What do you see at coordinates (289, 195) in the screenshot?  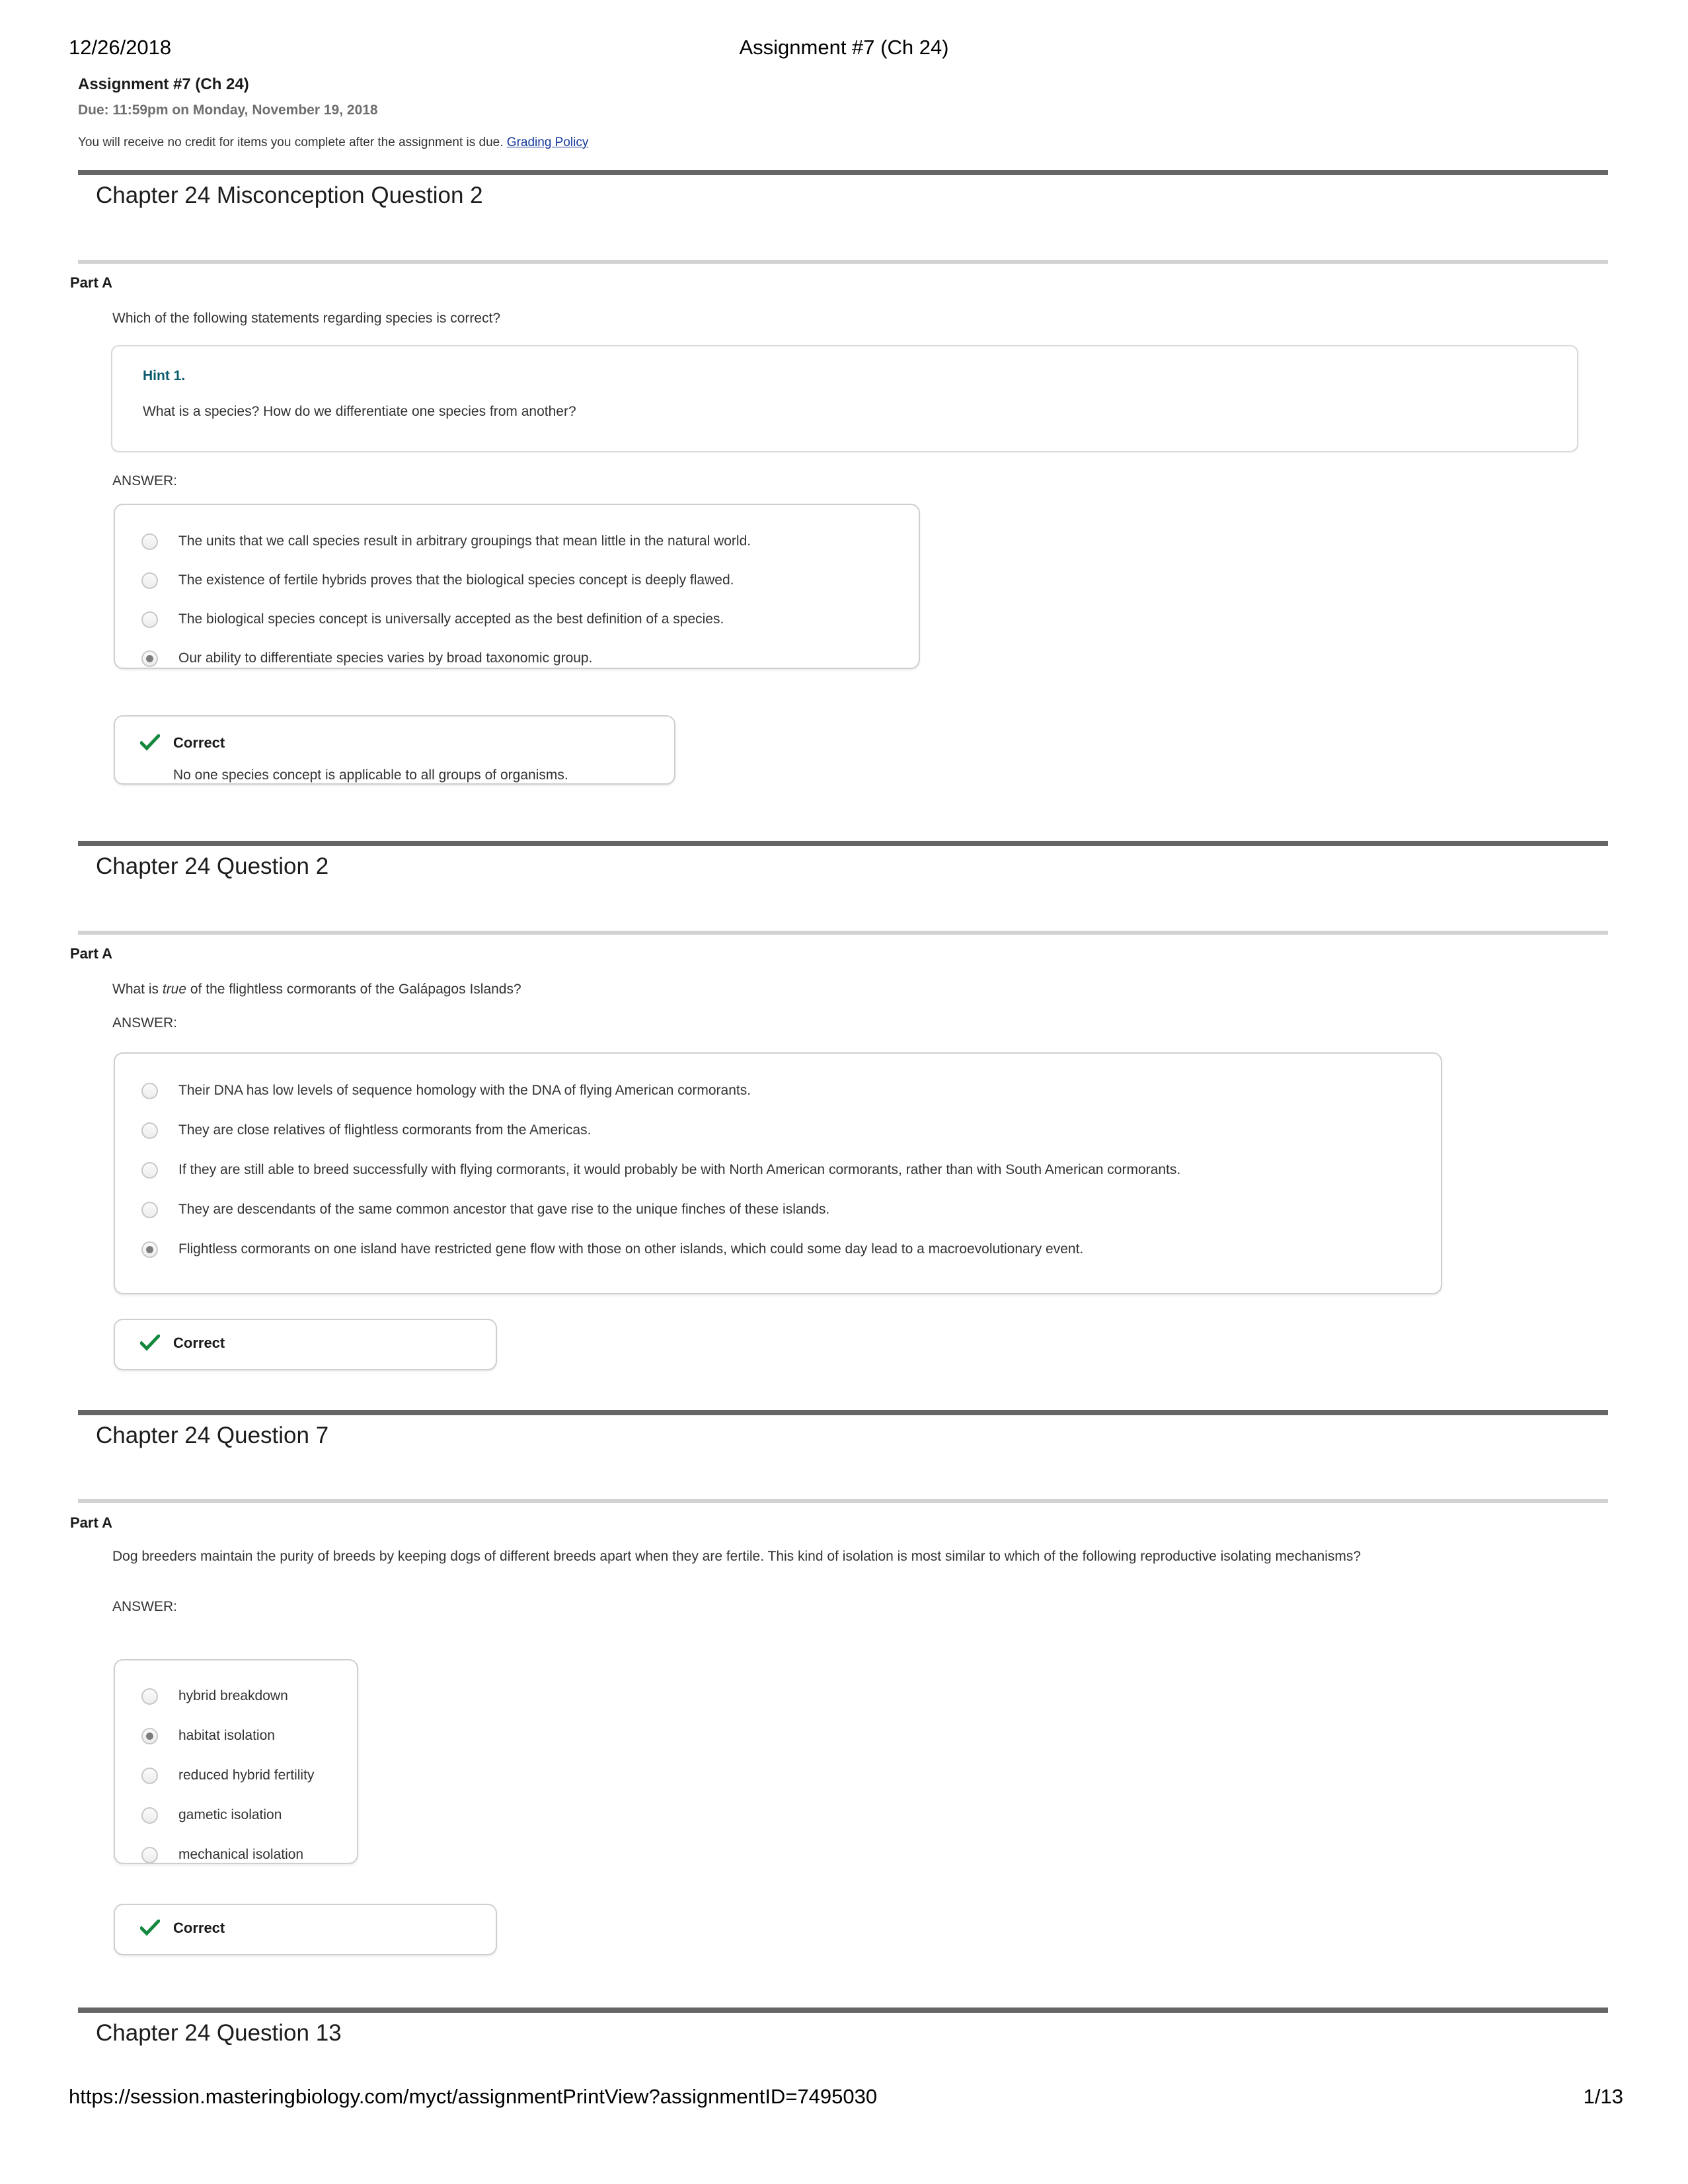 I see `question-heading-1: Chapter 24 Misconception Question 2` at bounding box center [289, 195].